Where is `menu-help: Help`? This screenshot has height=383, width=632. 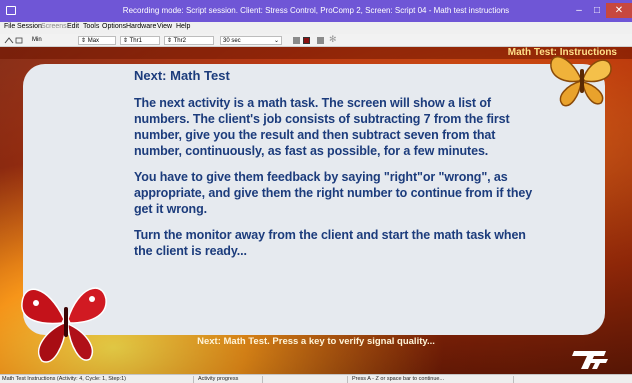
menu-help: Help is located at coordinates (183, 26).